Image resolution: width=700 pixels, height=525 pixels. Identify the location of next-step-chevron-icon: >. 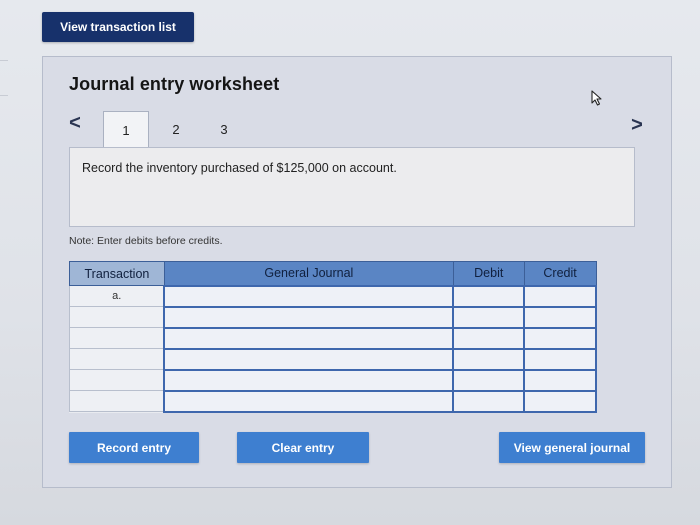
(637, 125).